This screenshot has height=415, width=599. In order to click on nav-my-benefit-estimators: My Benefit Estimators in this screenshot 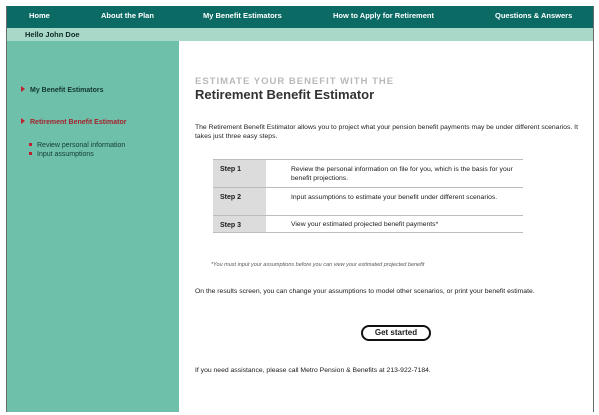, I will do `click(242, 15)`.